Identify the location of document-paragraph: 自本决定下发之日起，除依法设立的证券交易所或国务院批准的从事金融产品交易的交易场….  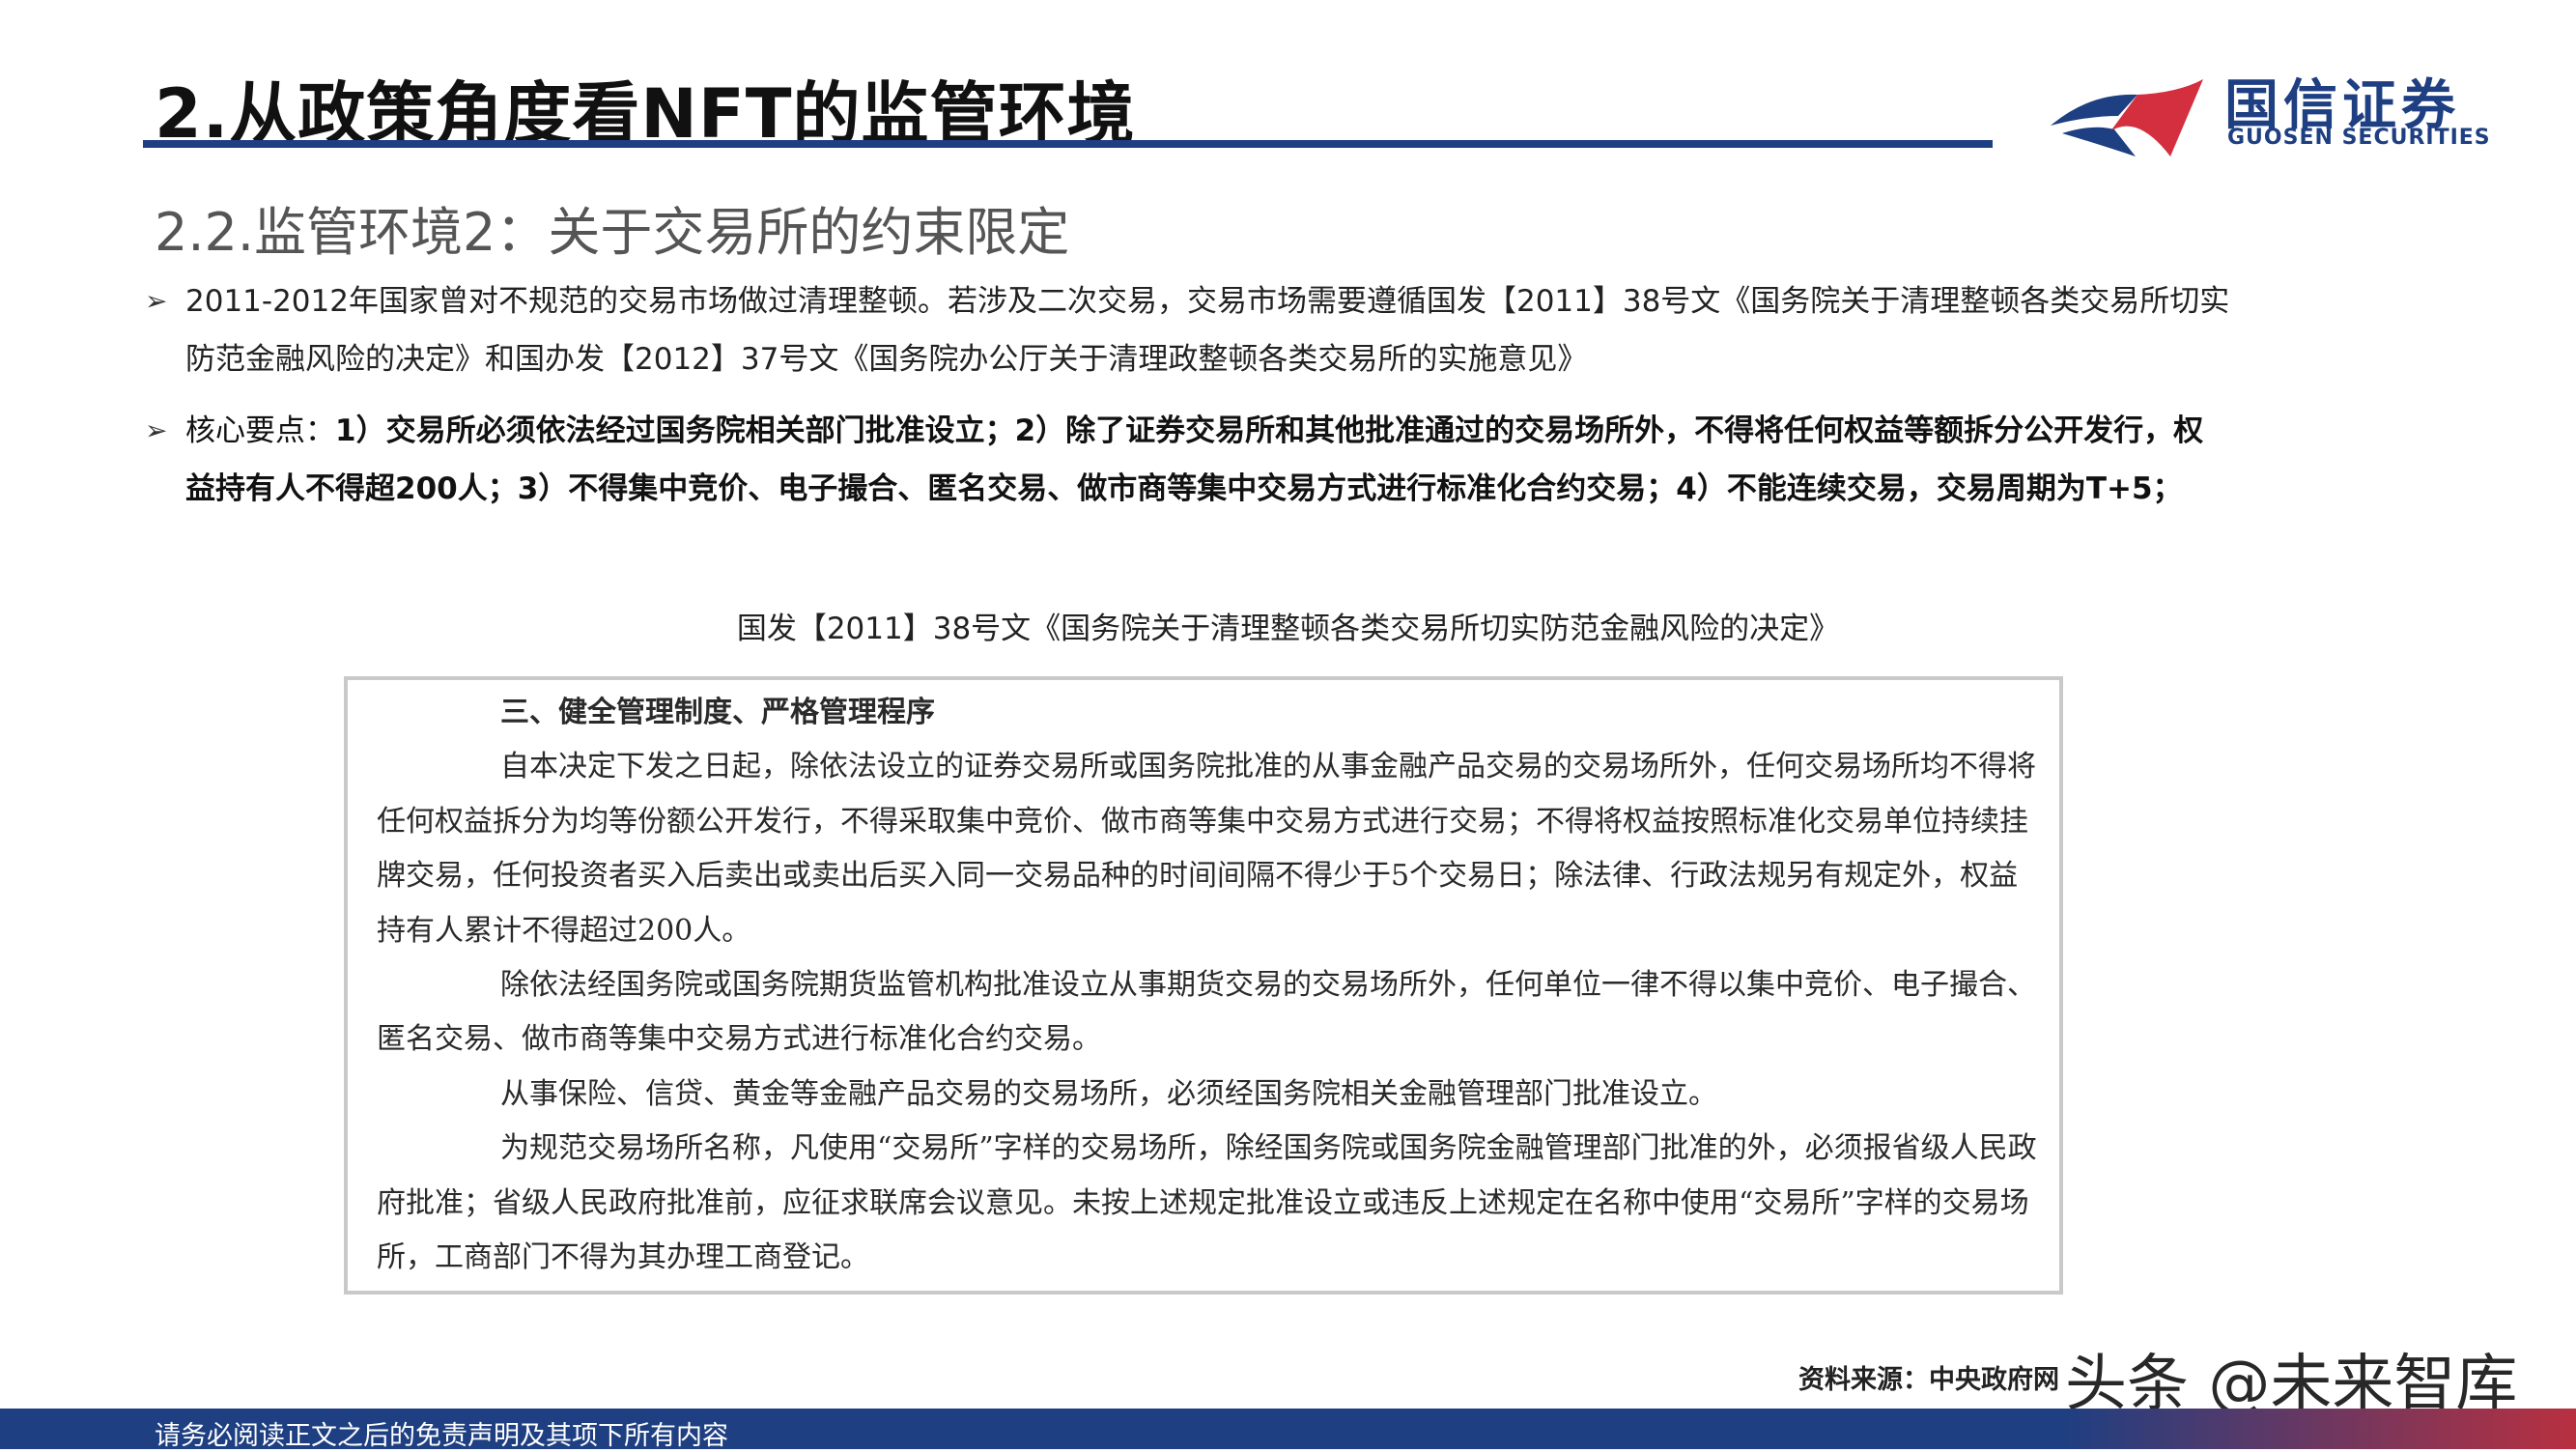
(1206, 849).